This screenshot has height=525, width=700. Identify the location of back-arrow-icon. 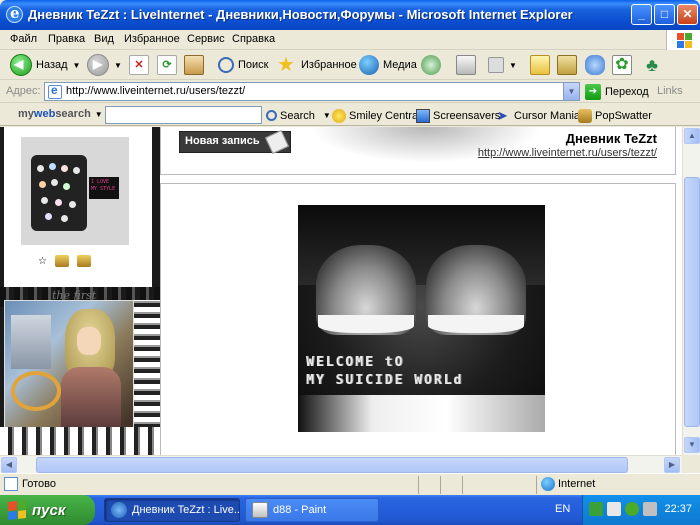
(21, 65).